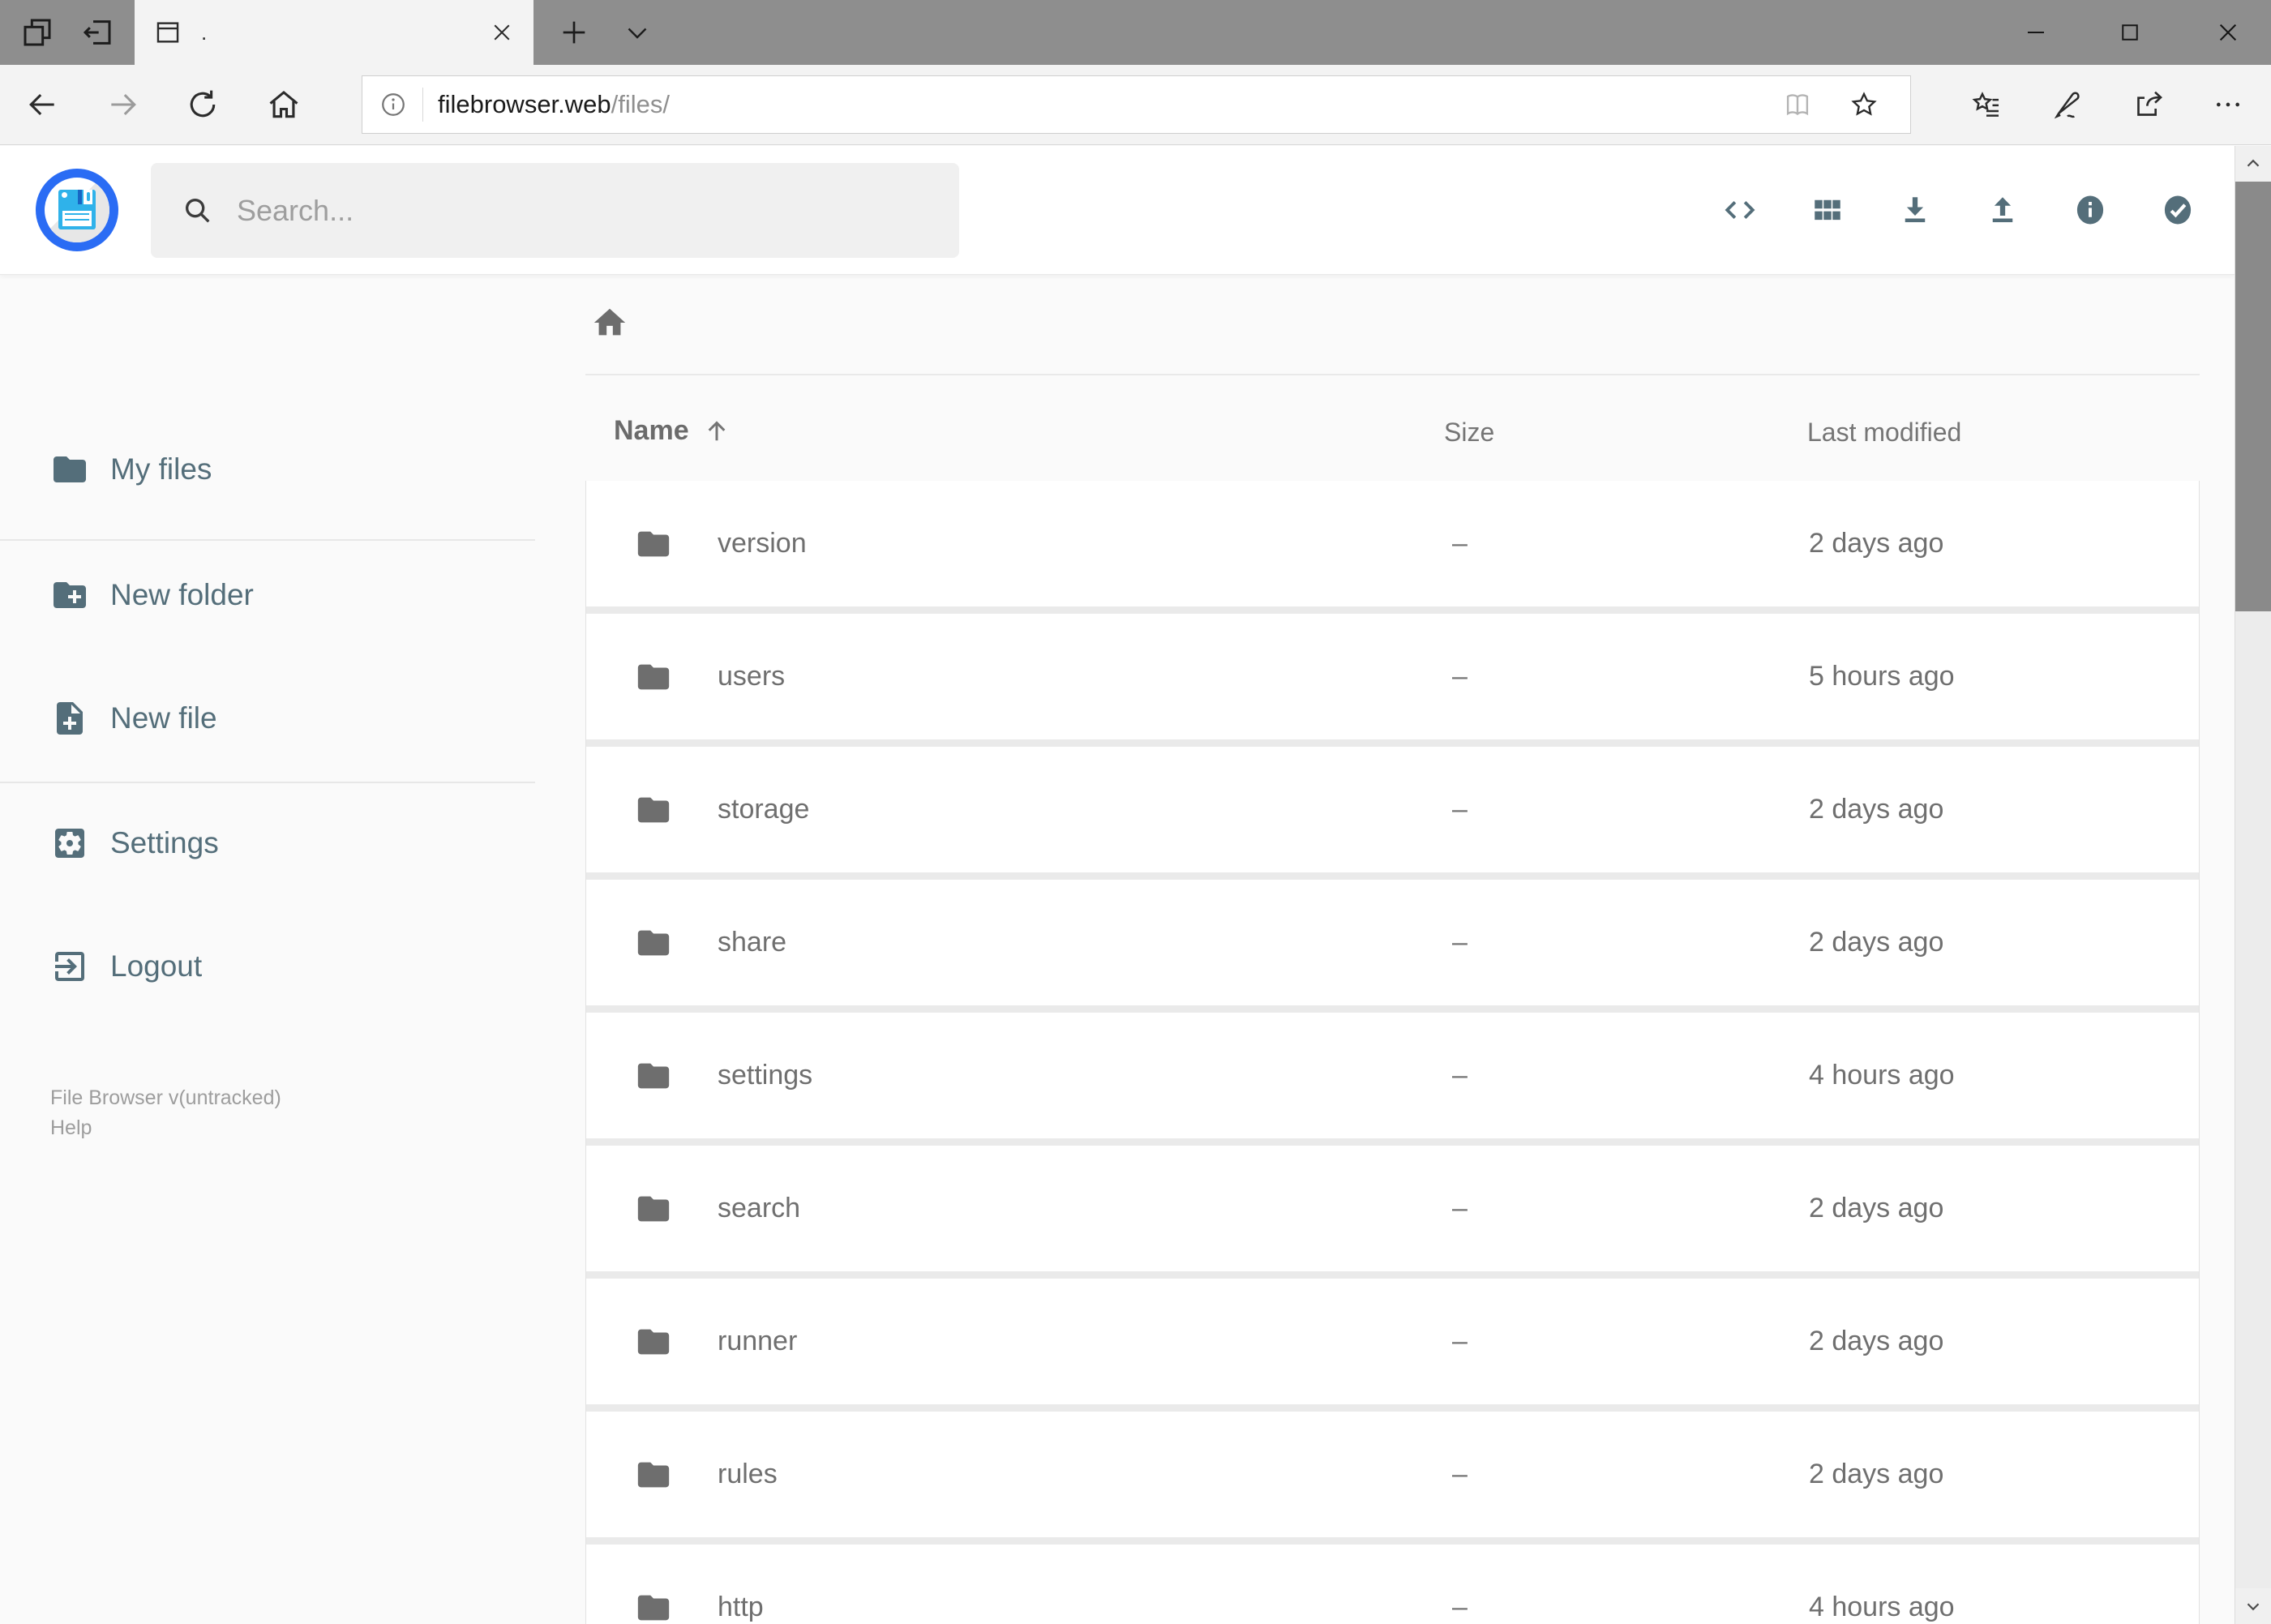 This screenshot has height=1624, width=2271. I want to click on browser-navbar: filebrowser.web/files/, so click(1135, 105).